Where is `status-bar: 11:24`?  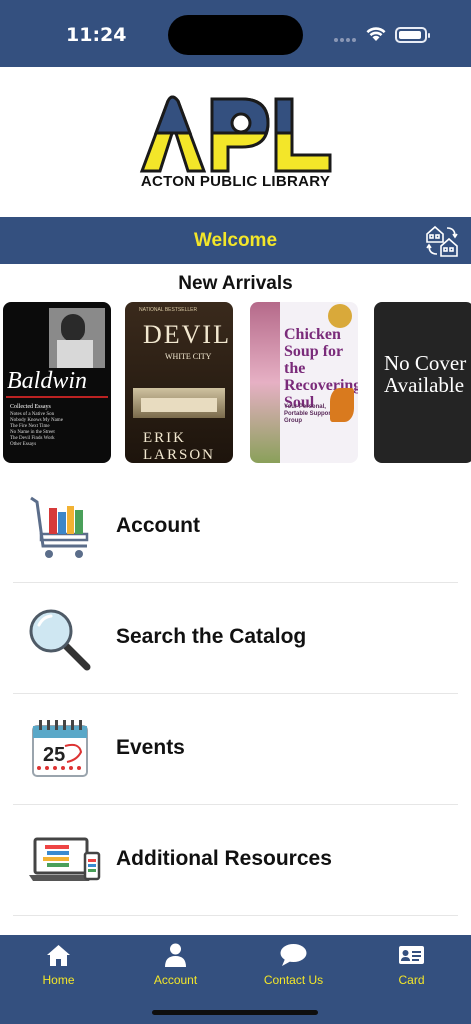 status-bar: 11:24 is located at coordinates (235, 33).